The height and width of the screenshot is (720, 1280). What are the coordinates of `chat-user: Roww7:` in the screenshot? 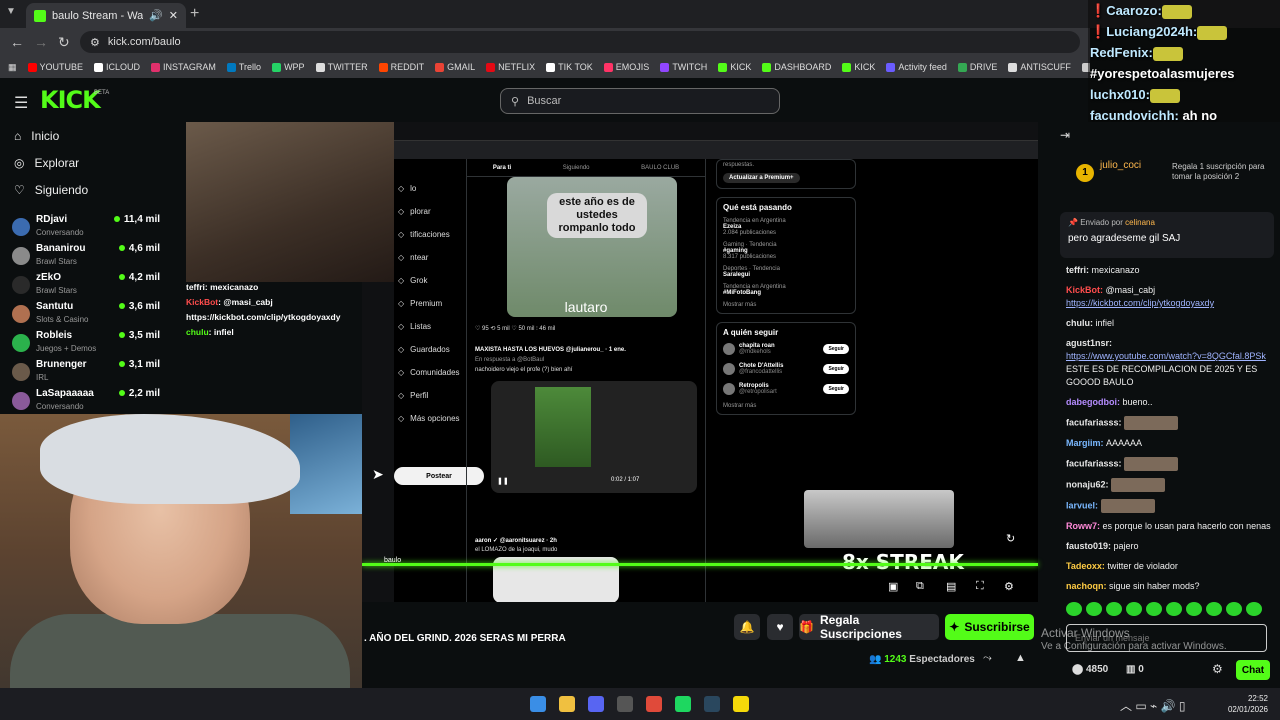 It's located at (1084, 526).